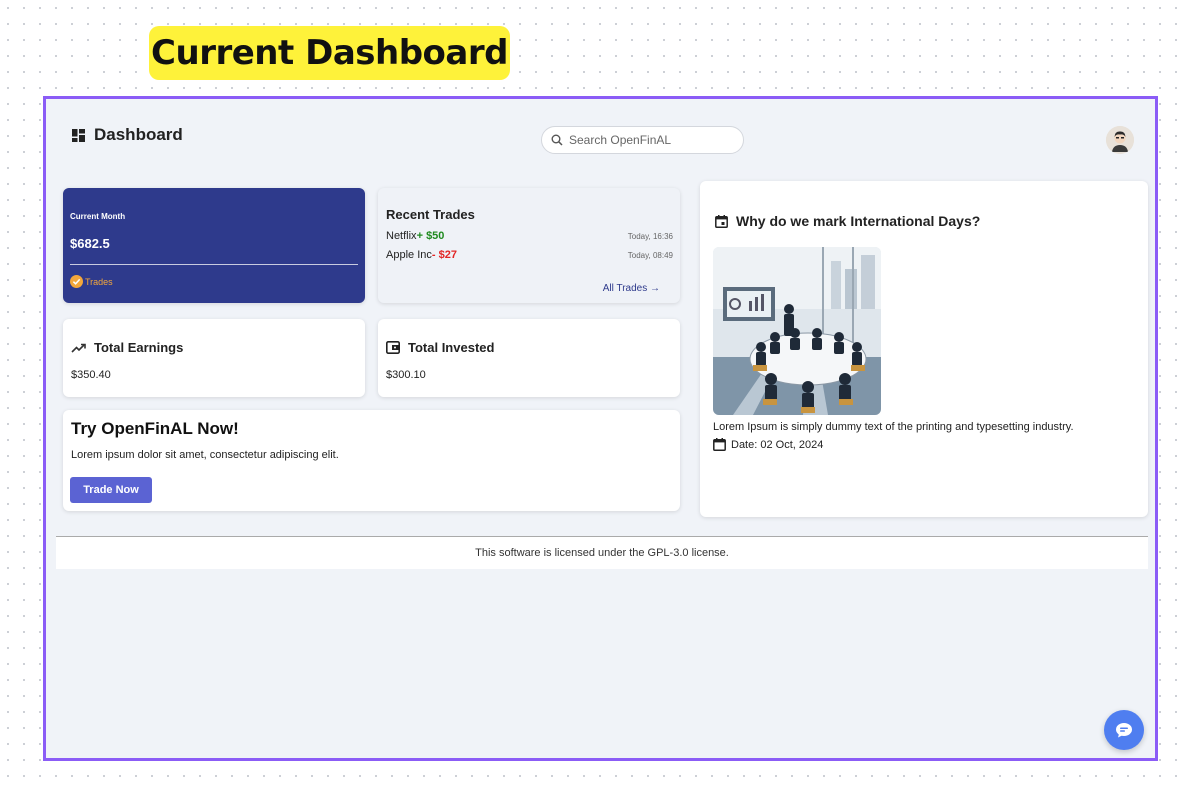 The image size is (1184, 786). Describe the element at coordinates (214, 358) in the screenshot. I see `total-earnings-card: Total Earnings $350.40` at that location.